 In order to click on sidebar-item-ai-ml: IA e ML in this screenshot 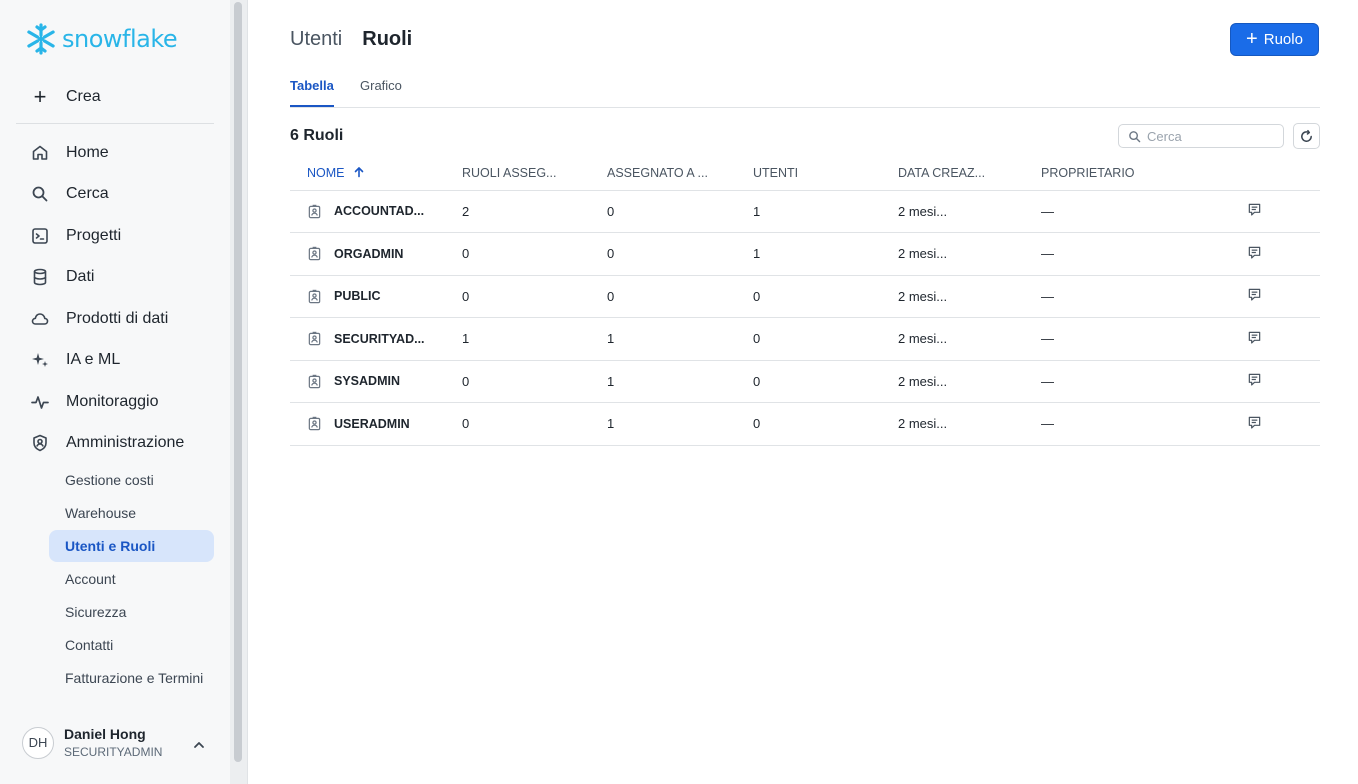, I will do `click(75, 360)`.